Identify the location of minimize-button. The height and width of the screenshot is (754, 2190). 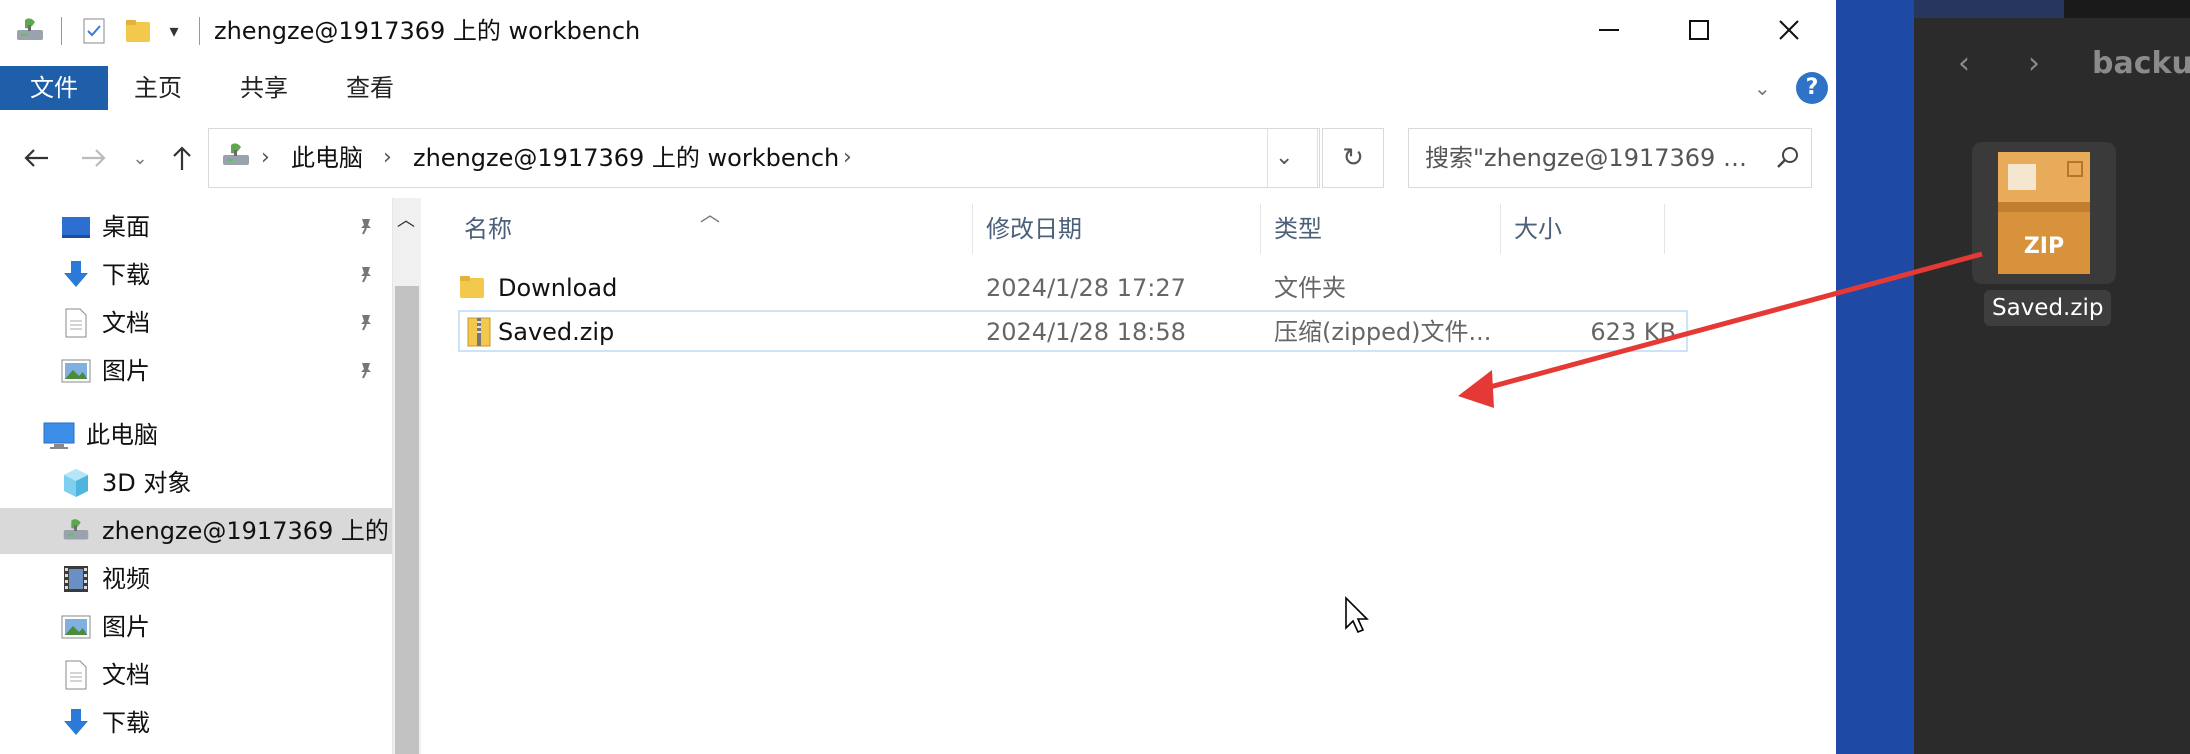
(1609, 30).